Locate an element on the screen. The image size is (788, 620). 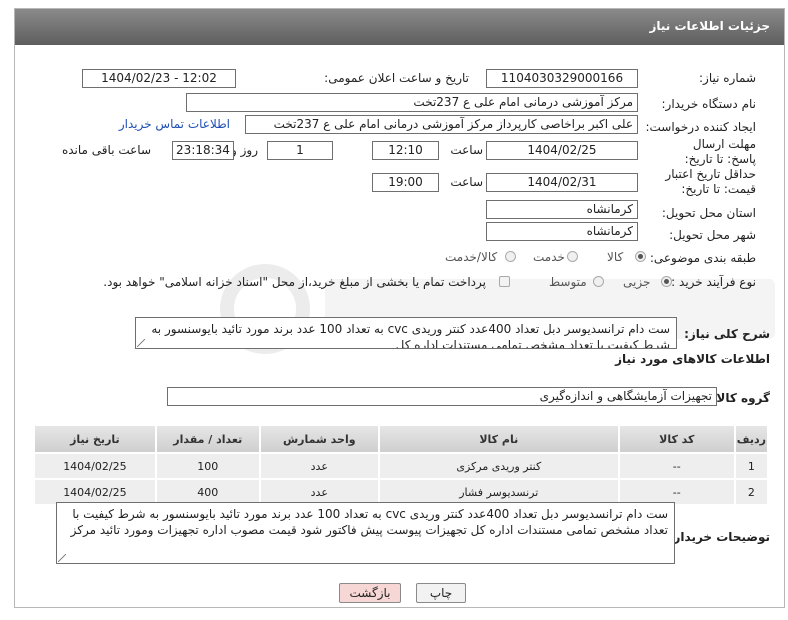
description-label: شرح کلی نیاز: is located at coordinates (727, 334).